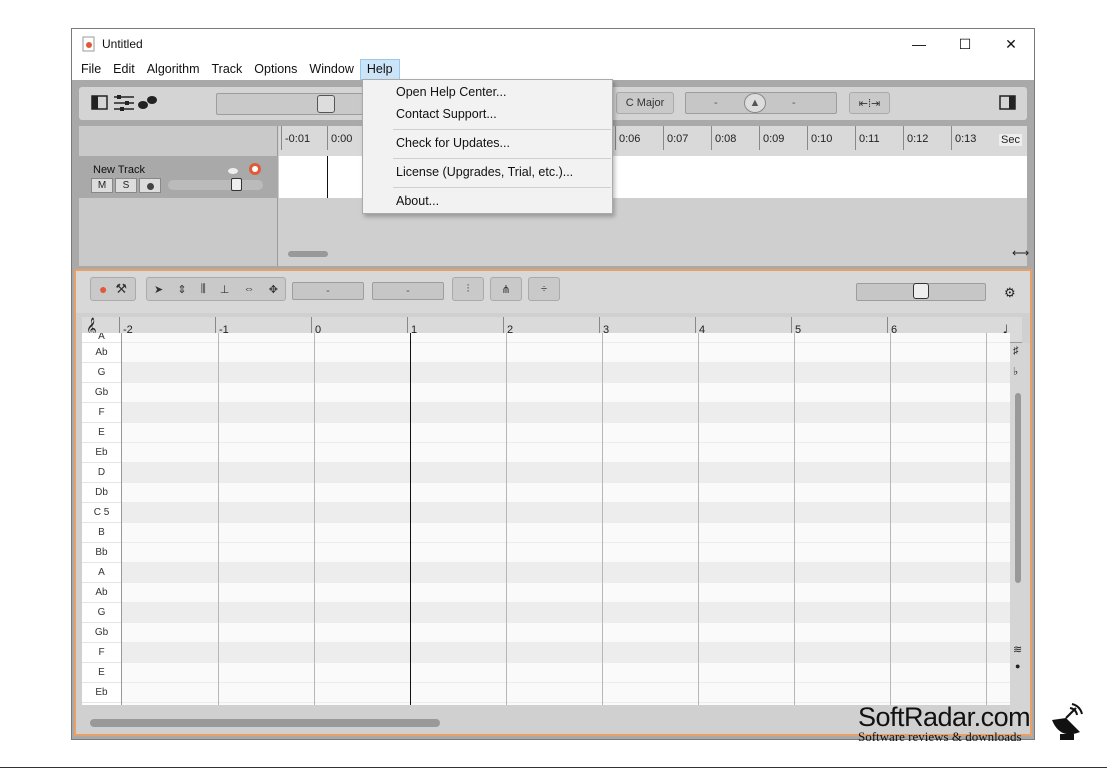  I want to click on menu-algorithm: Algorithm, so click(173, 69).